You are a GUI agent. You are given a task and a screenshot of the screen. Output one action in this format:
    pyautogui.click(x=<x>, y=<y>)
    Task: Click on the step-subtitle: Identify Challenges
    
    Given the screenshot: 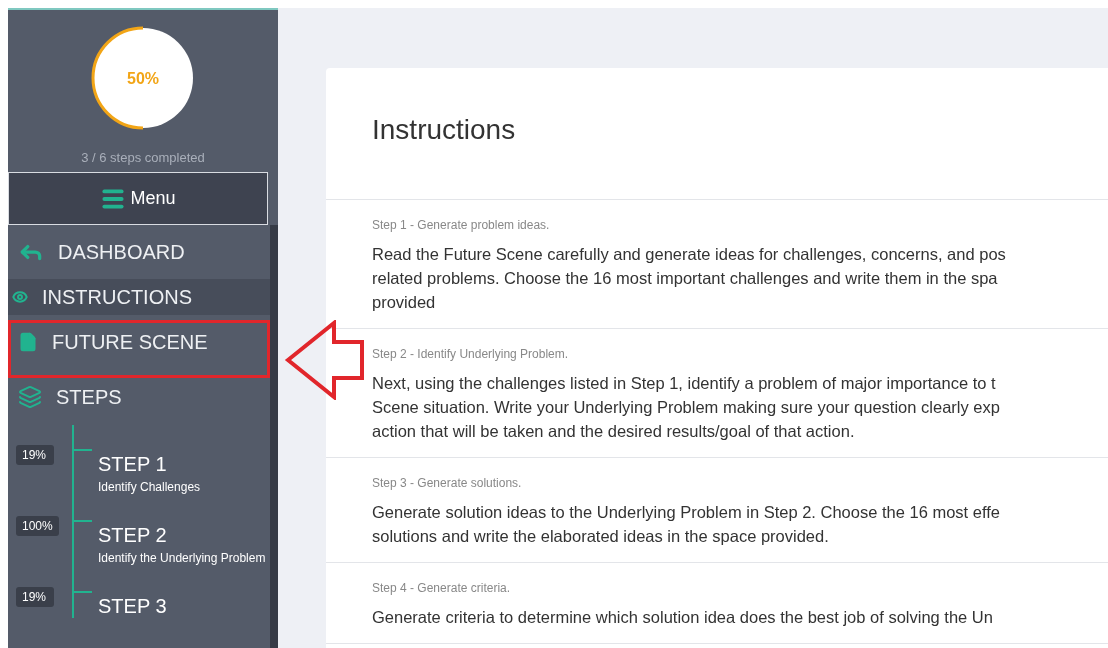 What is the action you would take?
    pyautogui.click(x=149, y=487)
    